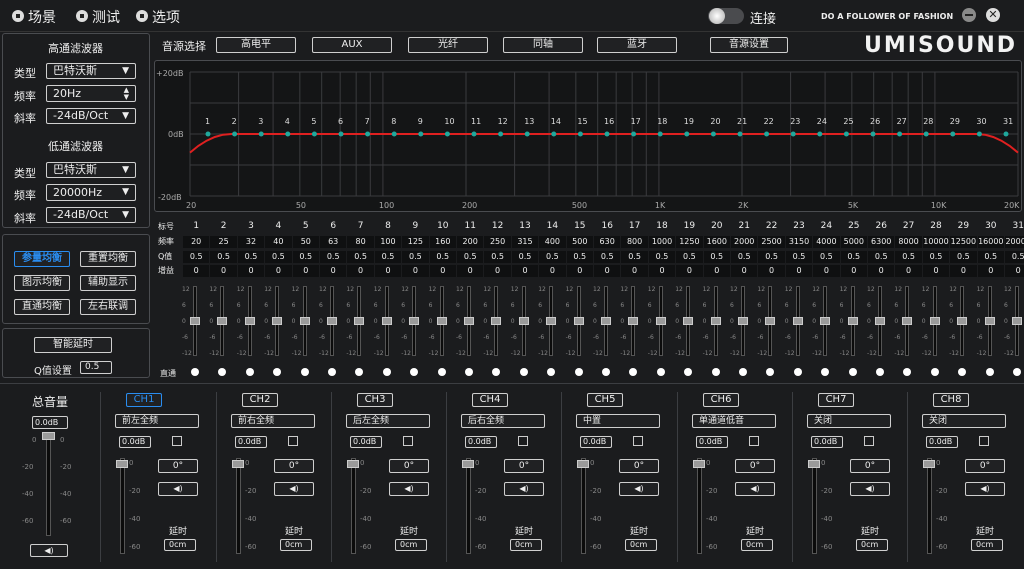 The width and height of the screenshot is (1024, 569). Describe the element at coordinates (583, 506) in the screenshot. I see `channel-fader-track` at that location.